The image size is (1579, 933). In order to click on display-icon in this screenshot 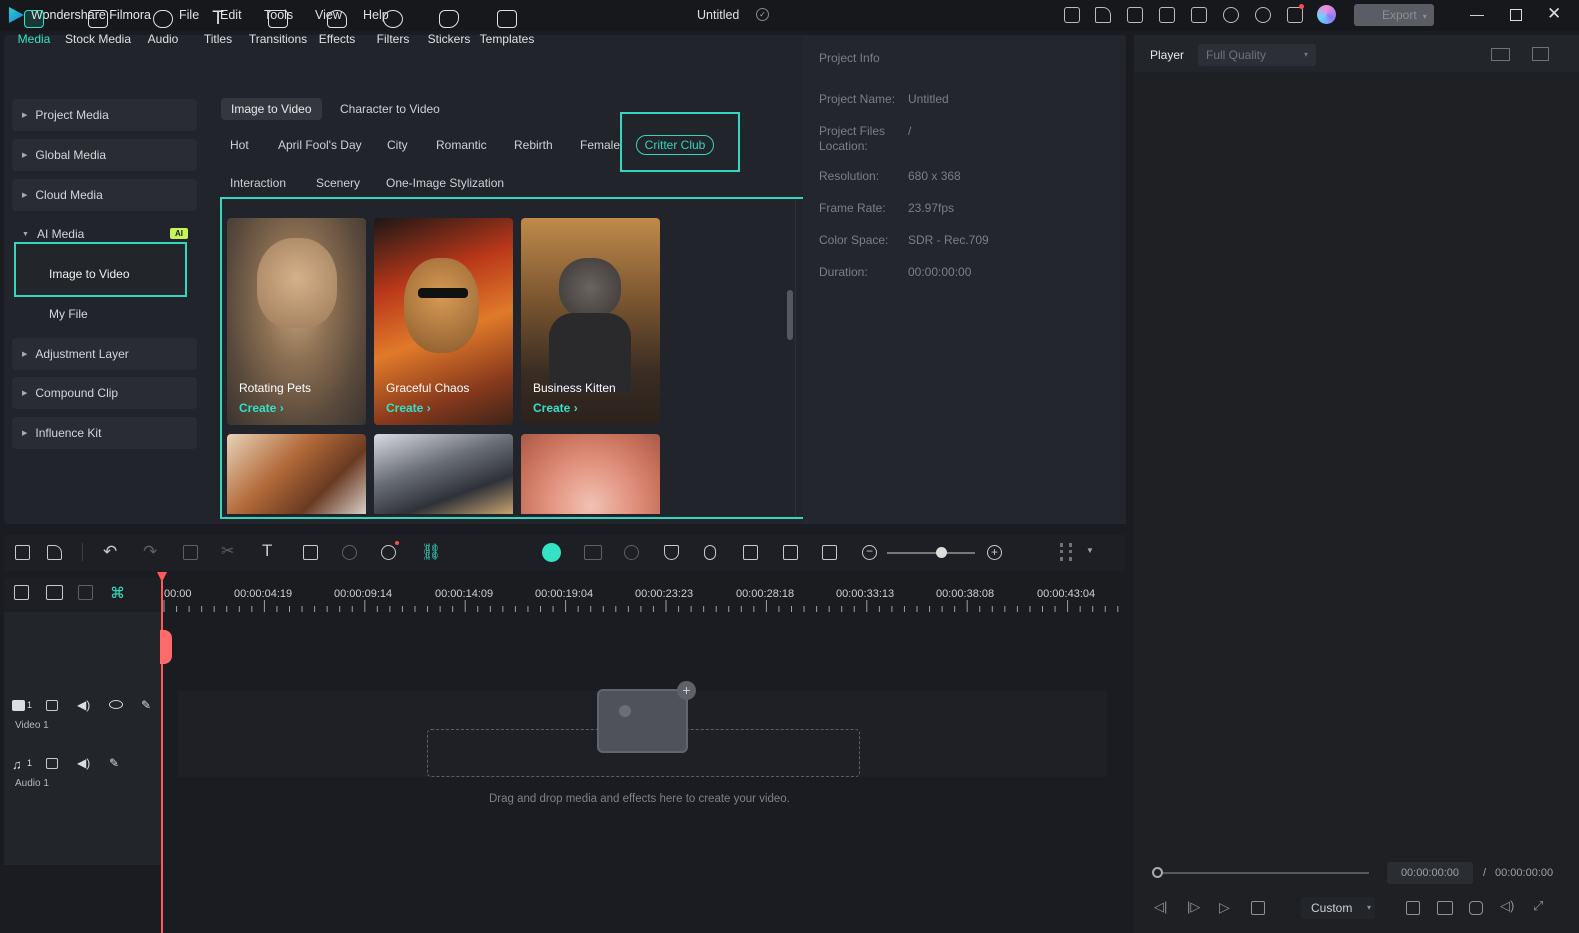, I will do `click(1445, 908)`.